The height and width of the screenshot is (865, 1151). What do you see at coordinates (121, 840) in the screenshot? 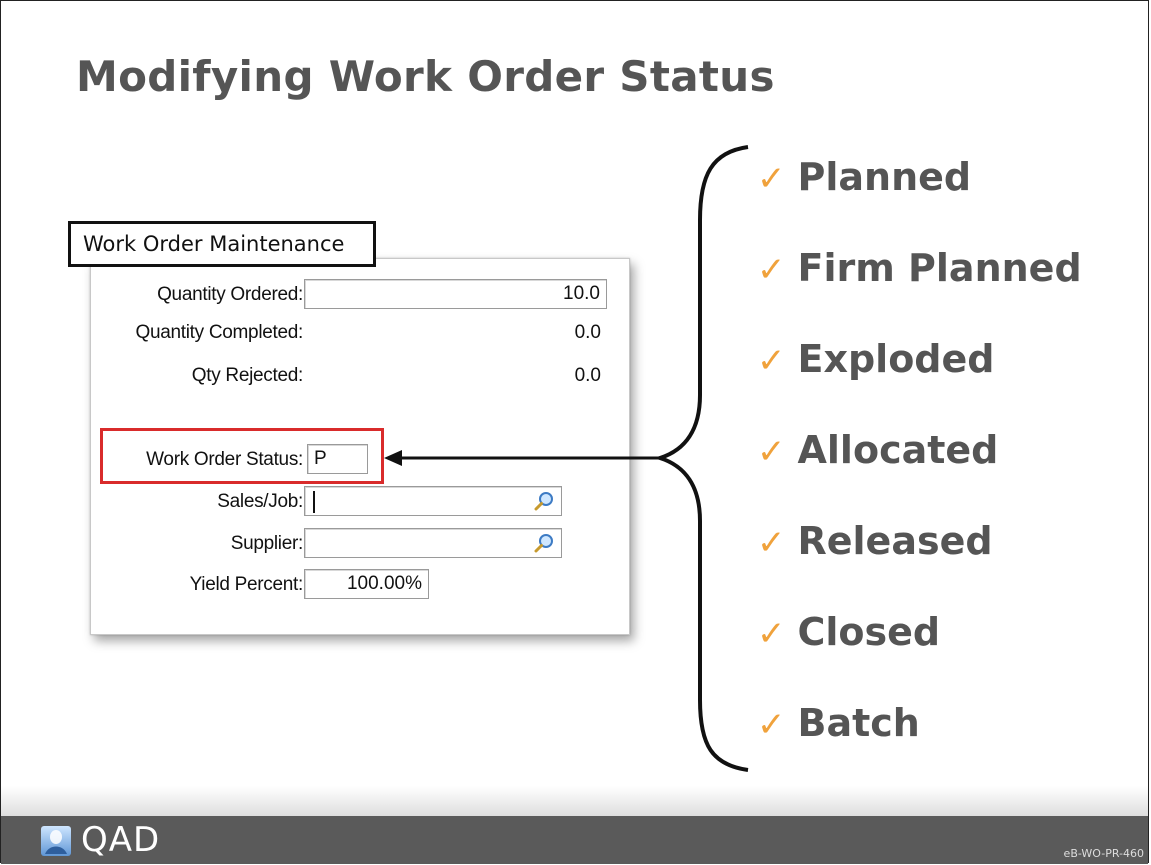
I see `qad-logo-text: QAD` at bounding box center [121, 840].